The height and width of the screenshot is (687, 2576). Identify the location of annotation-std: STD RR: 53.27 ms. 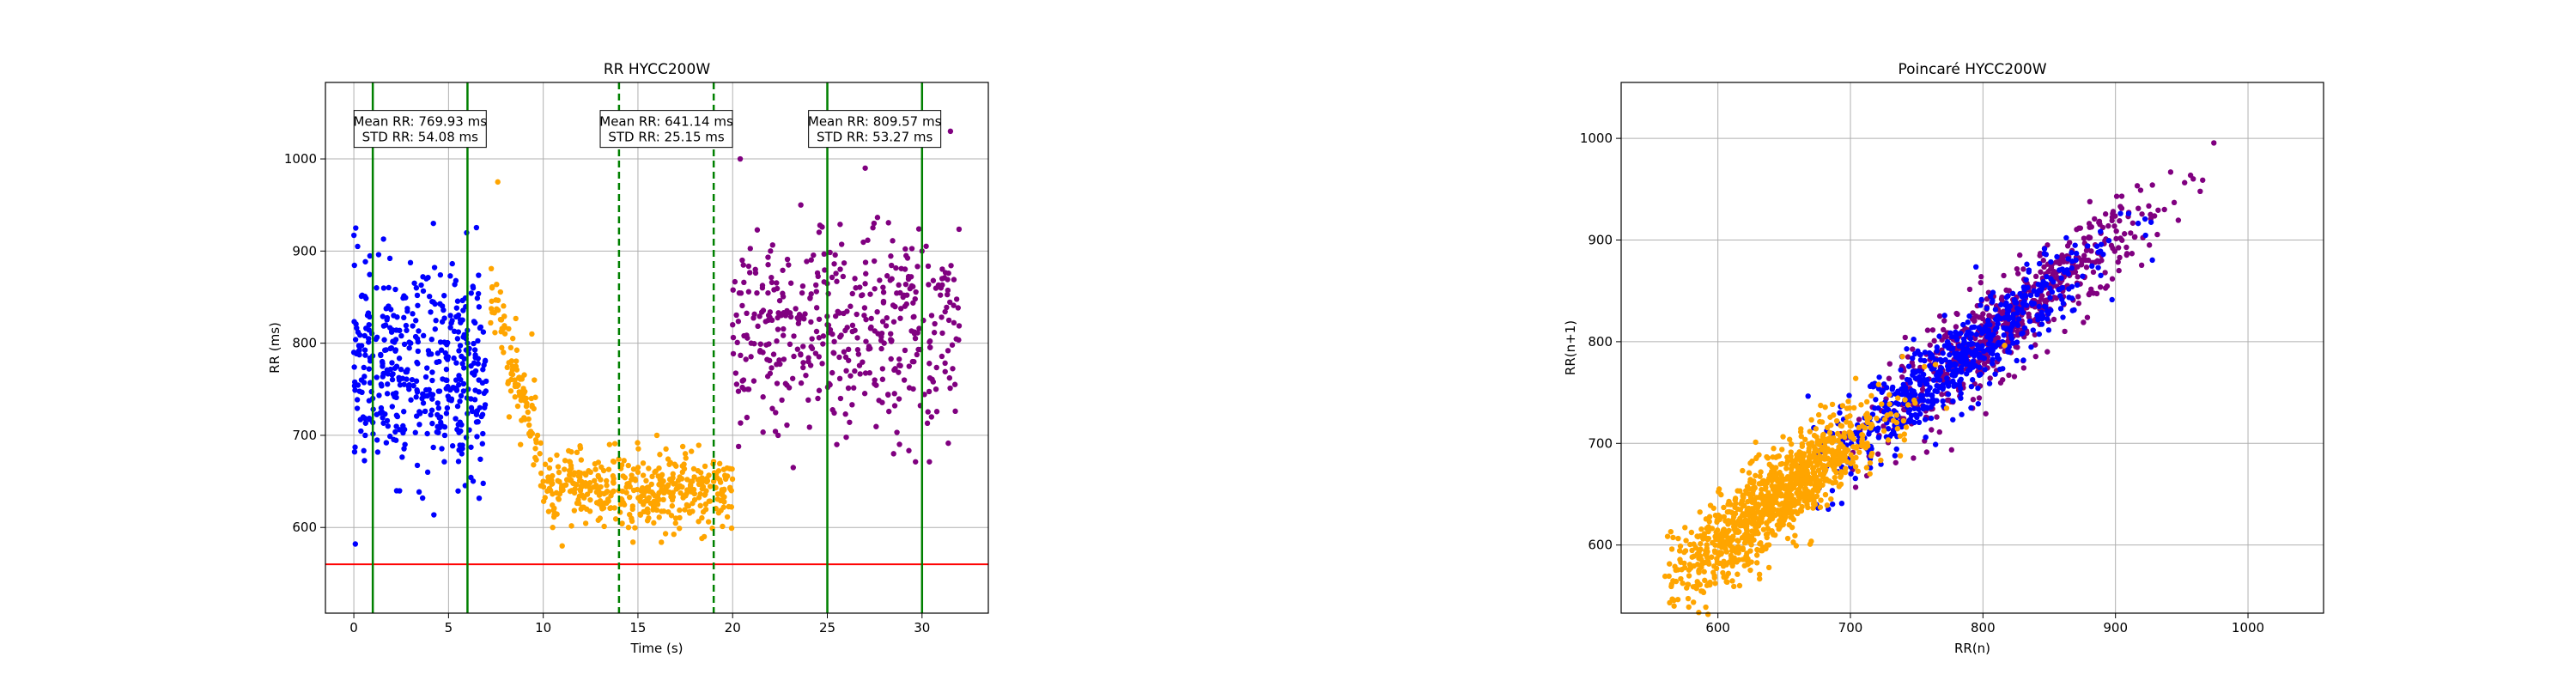
(875, 137).